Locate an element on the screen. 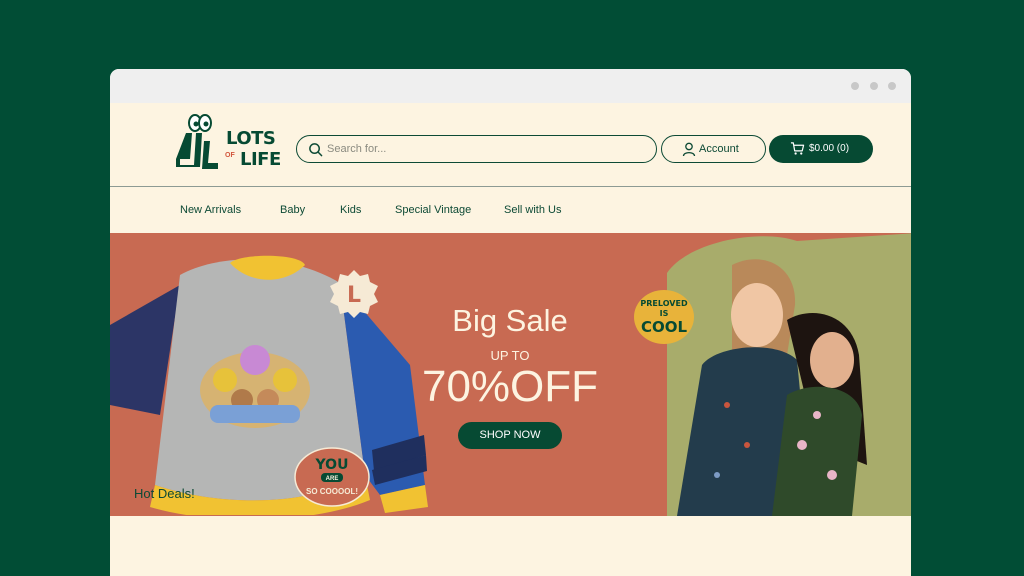 The image size is (1024, 576). you-are-so-cool-sticker: YOU ARE SO COOOOL! is located at coordinates (332, 477).